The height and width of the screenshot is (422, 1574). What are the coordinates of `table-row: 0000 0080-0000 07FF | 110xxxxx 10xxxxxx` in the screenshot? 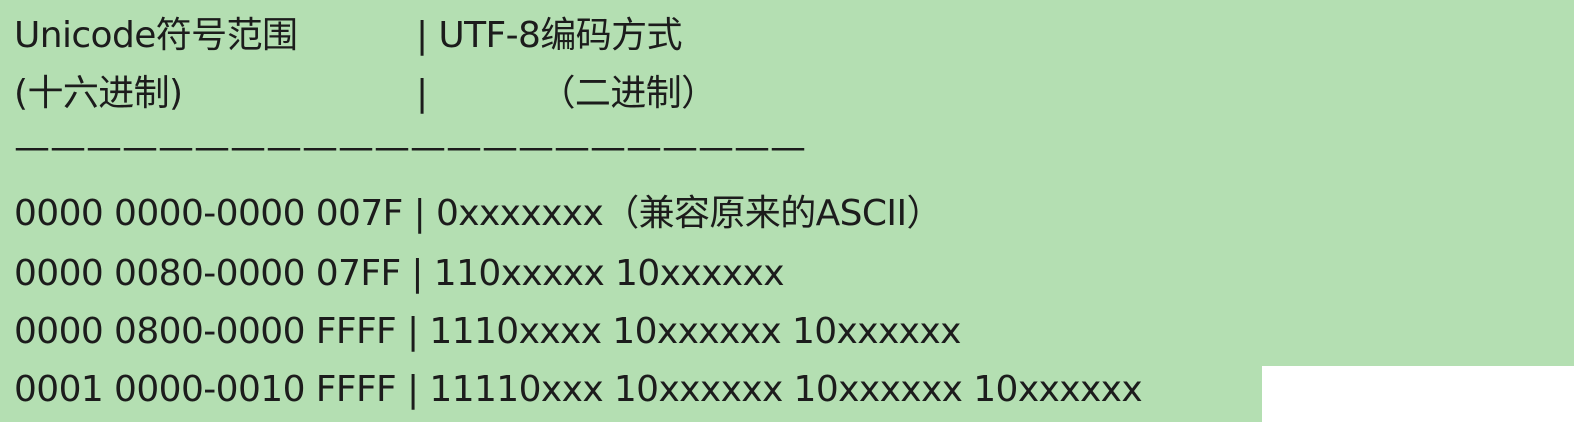 It's located at (399, 274).